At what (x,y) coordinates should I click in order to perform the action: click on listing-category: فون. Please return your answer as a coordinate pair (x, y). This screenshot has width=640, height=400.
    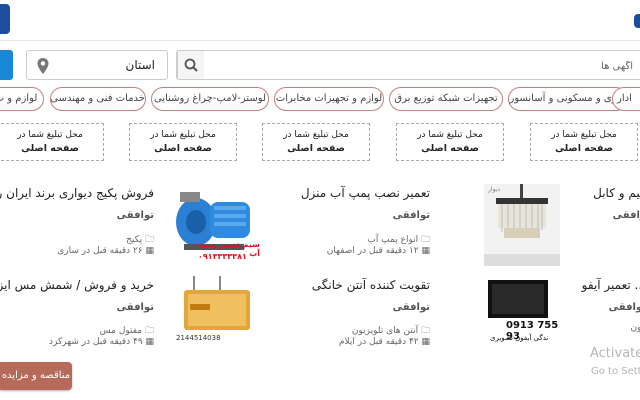
    Looking at the image, I should click on (635, 328).